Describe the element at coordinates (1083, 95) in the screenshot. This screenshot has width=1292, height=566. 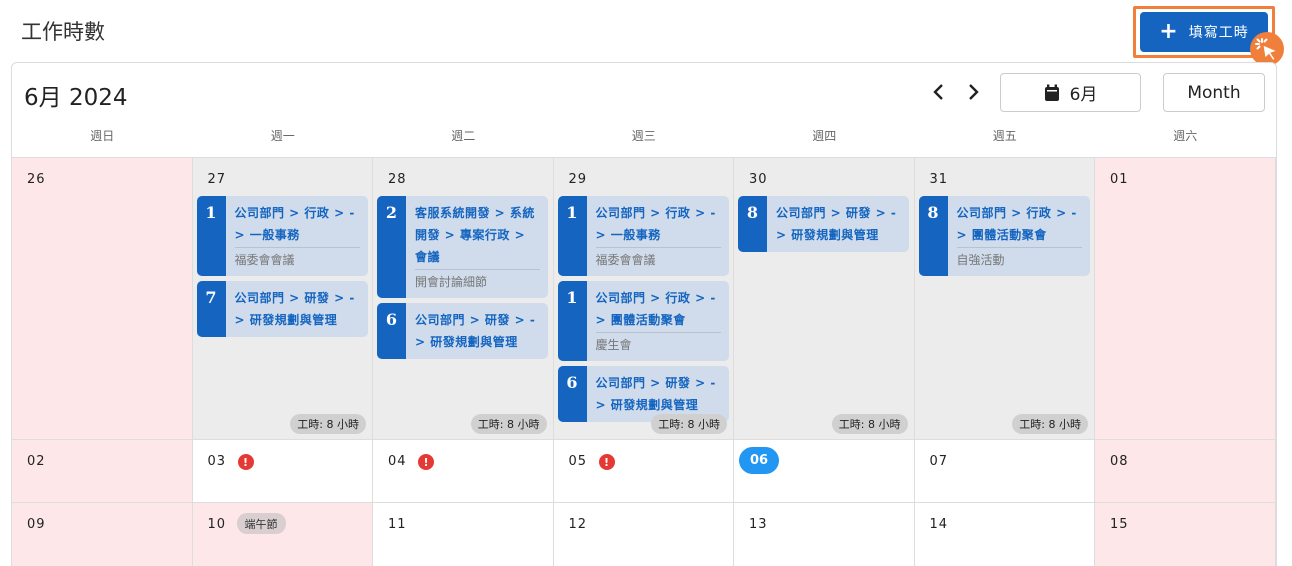
I see `month-picker-label: 6月` at that location.